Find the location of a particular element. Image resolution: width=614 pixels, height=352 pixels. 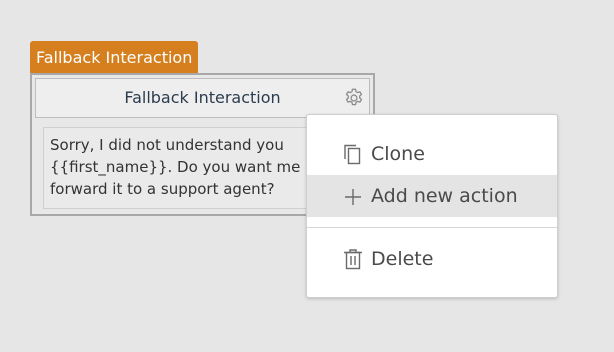

add-new-action-menu-item: Add new action is located at coordinates (432, 196).